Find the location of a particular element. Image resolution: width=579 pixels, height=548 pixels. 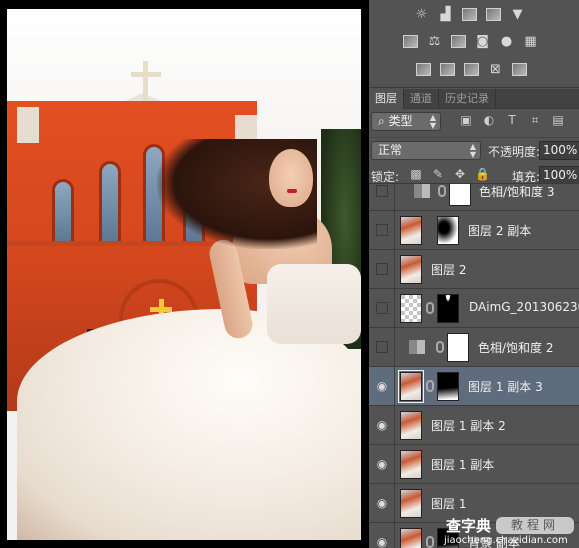

opacity-input: 100% is located at coordinates (559, 150).